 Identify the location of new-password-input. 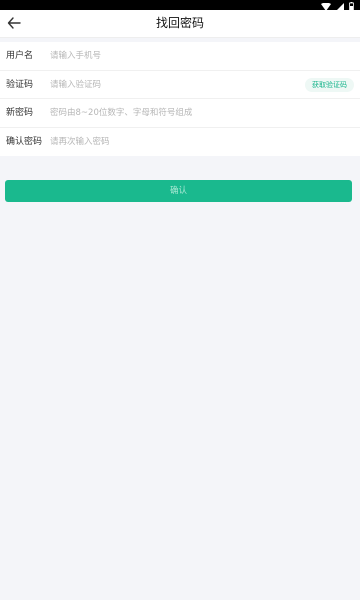
(165, 113).